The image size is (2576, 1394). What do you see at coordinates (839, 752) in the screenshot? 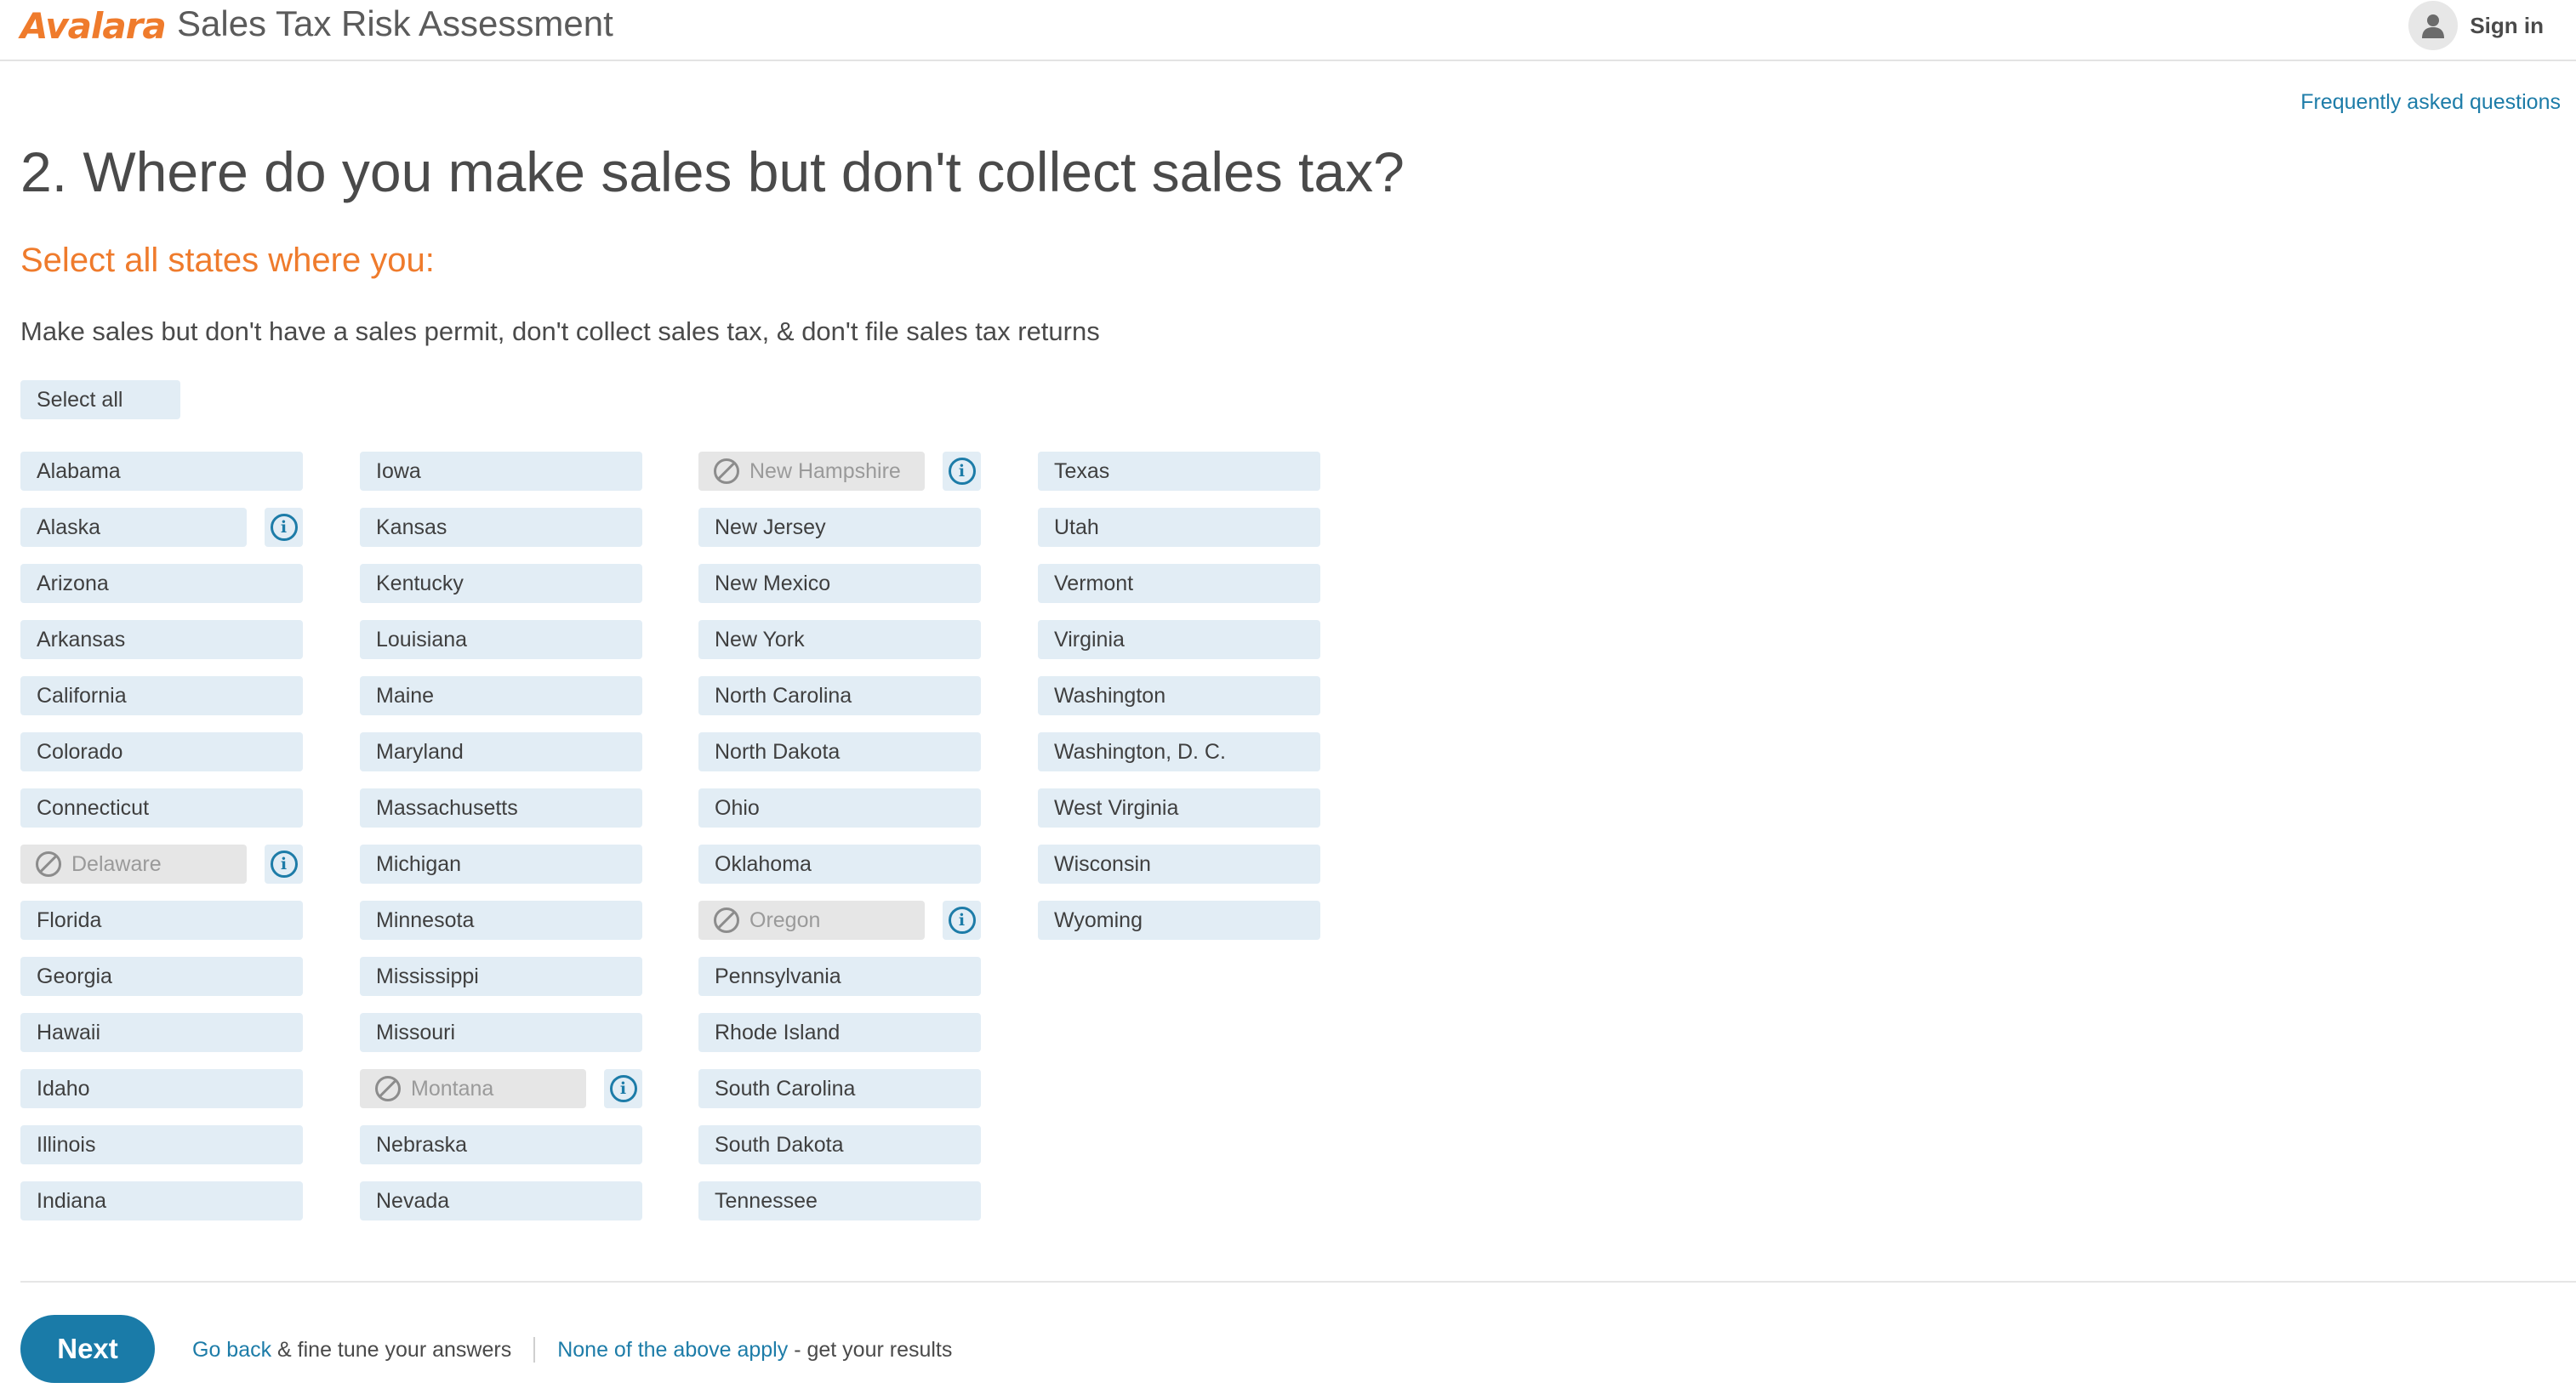
I see `state-button-north-dakota: North Dakota` at bounding box center [839, 752].